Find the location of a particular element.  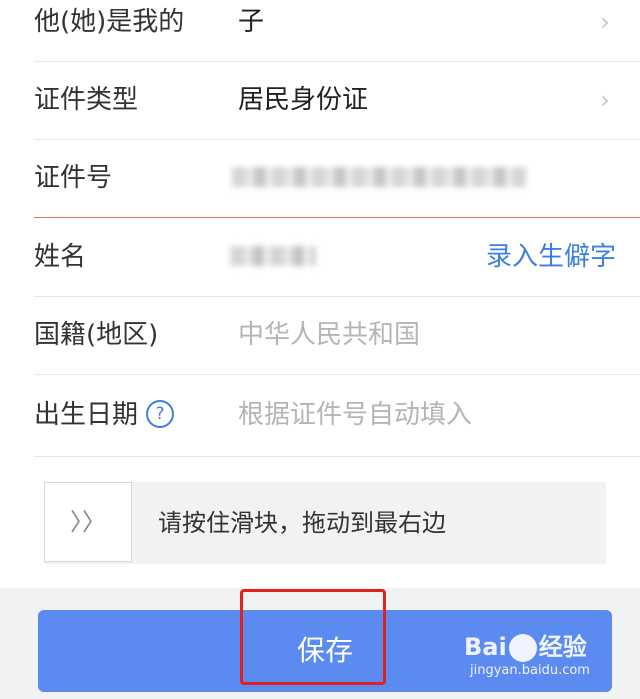

nationality-label: 国籍(地区) is located at coordinates (96, 335).